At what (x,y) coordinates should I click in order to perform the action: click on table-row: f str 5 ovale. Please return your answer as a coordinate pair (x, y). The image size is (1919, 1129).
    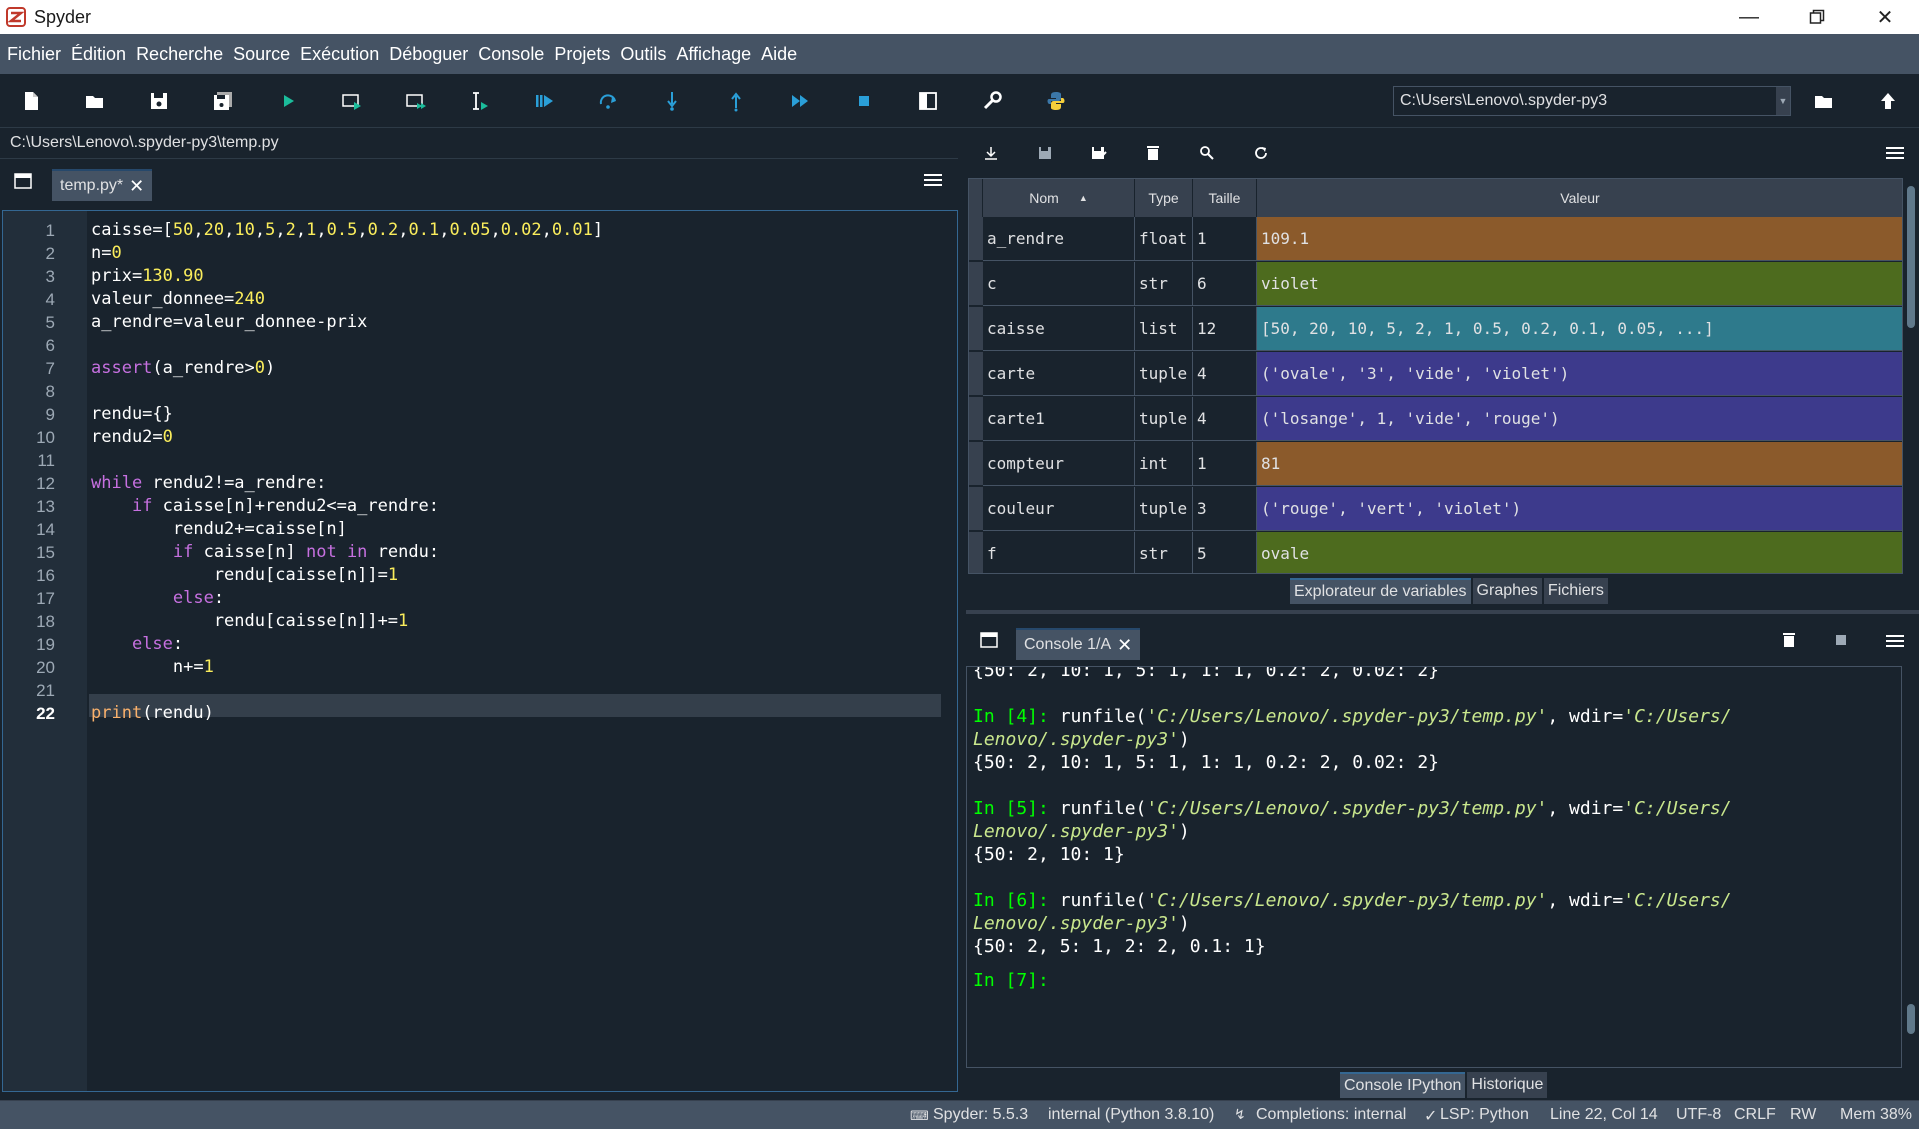
    Looking at the image, I should click on (1435, 552).